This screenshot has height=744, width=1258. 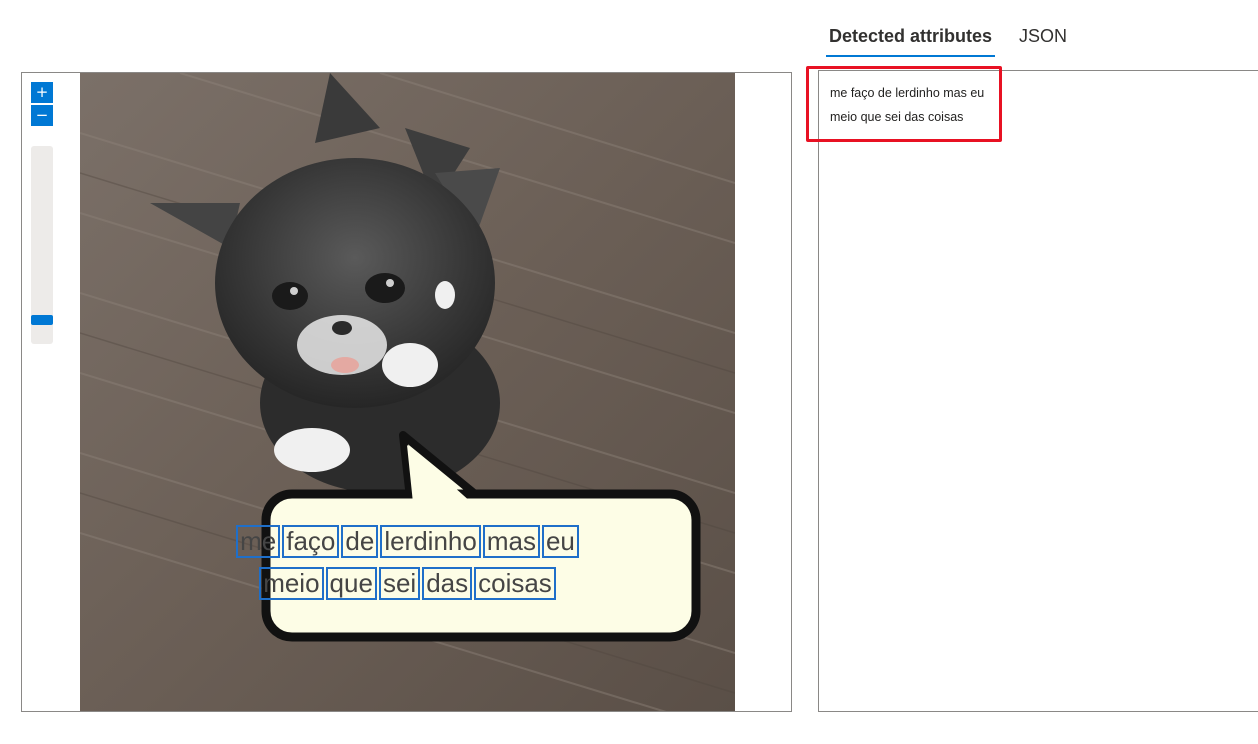 I want to click on ocr-word-box: das, so click(x=447, y=583).